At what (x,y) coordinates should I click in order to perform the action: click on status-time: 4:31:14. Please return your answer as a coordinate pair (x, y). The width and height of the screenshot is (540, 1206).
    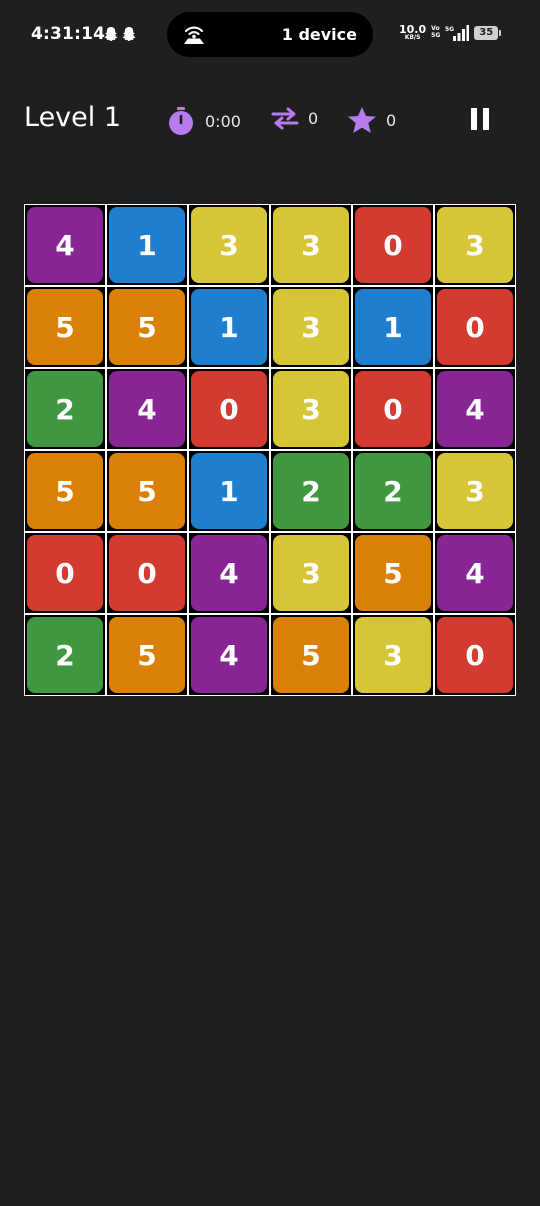
    Looking at the image, I should click on (68, 34).